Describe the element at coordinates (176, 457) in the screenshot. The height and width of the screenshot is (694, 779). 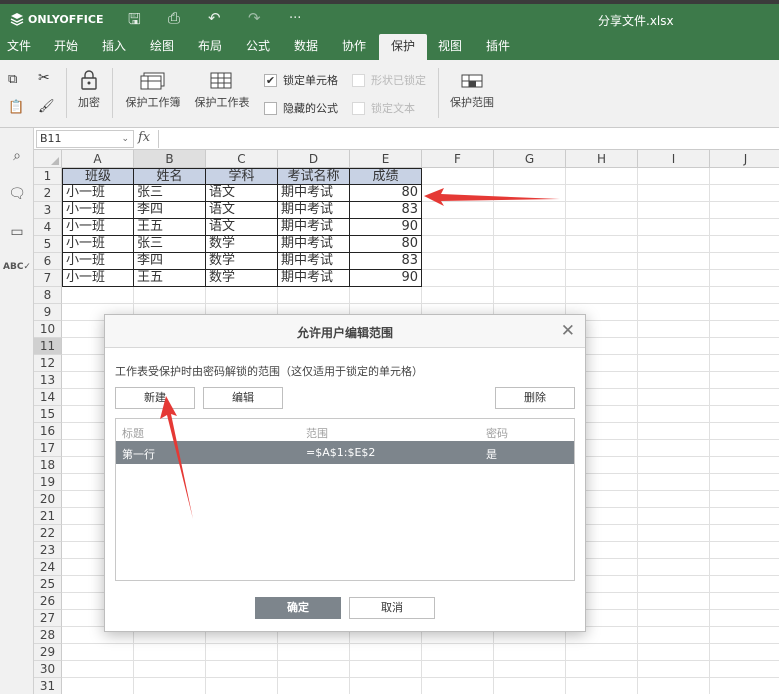
I see `annotation-arrow-to-new-button` at that location.